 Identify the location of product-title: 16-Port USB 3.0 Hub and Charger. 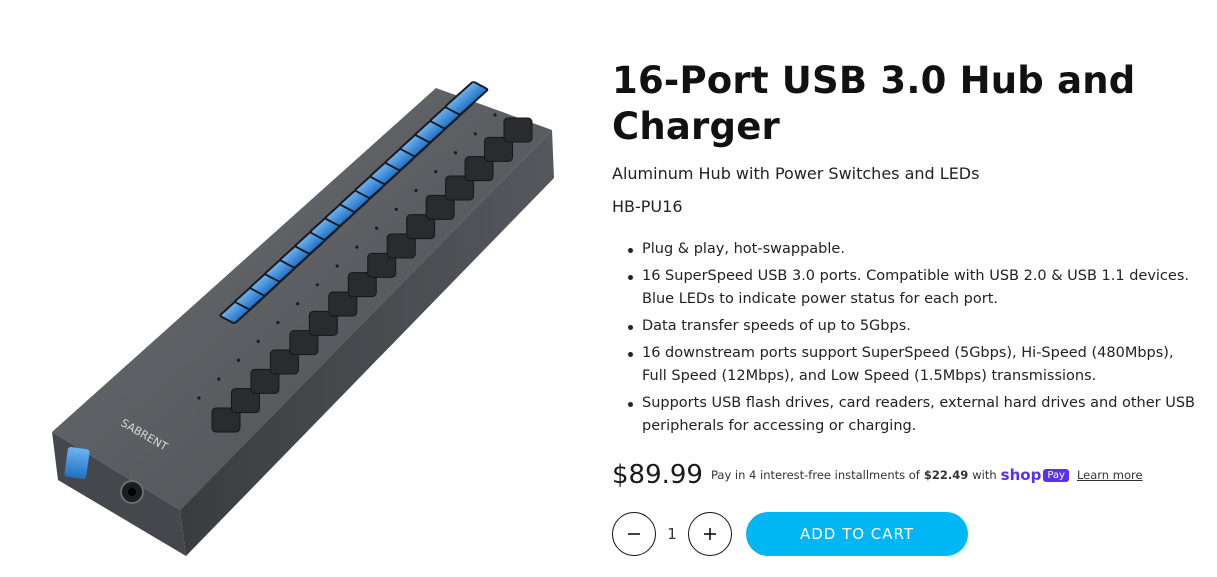
(874, 103).